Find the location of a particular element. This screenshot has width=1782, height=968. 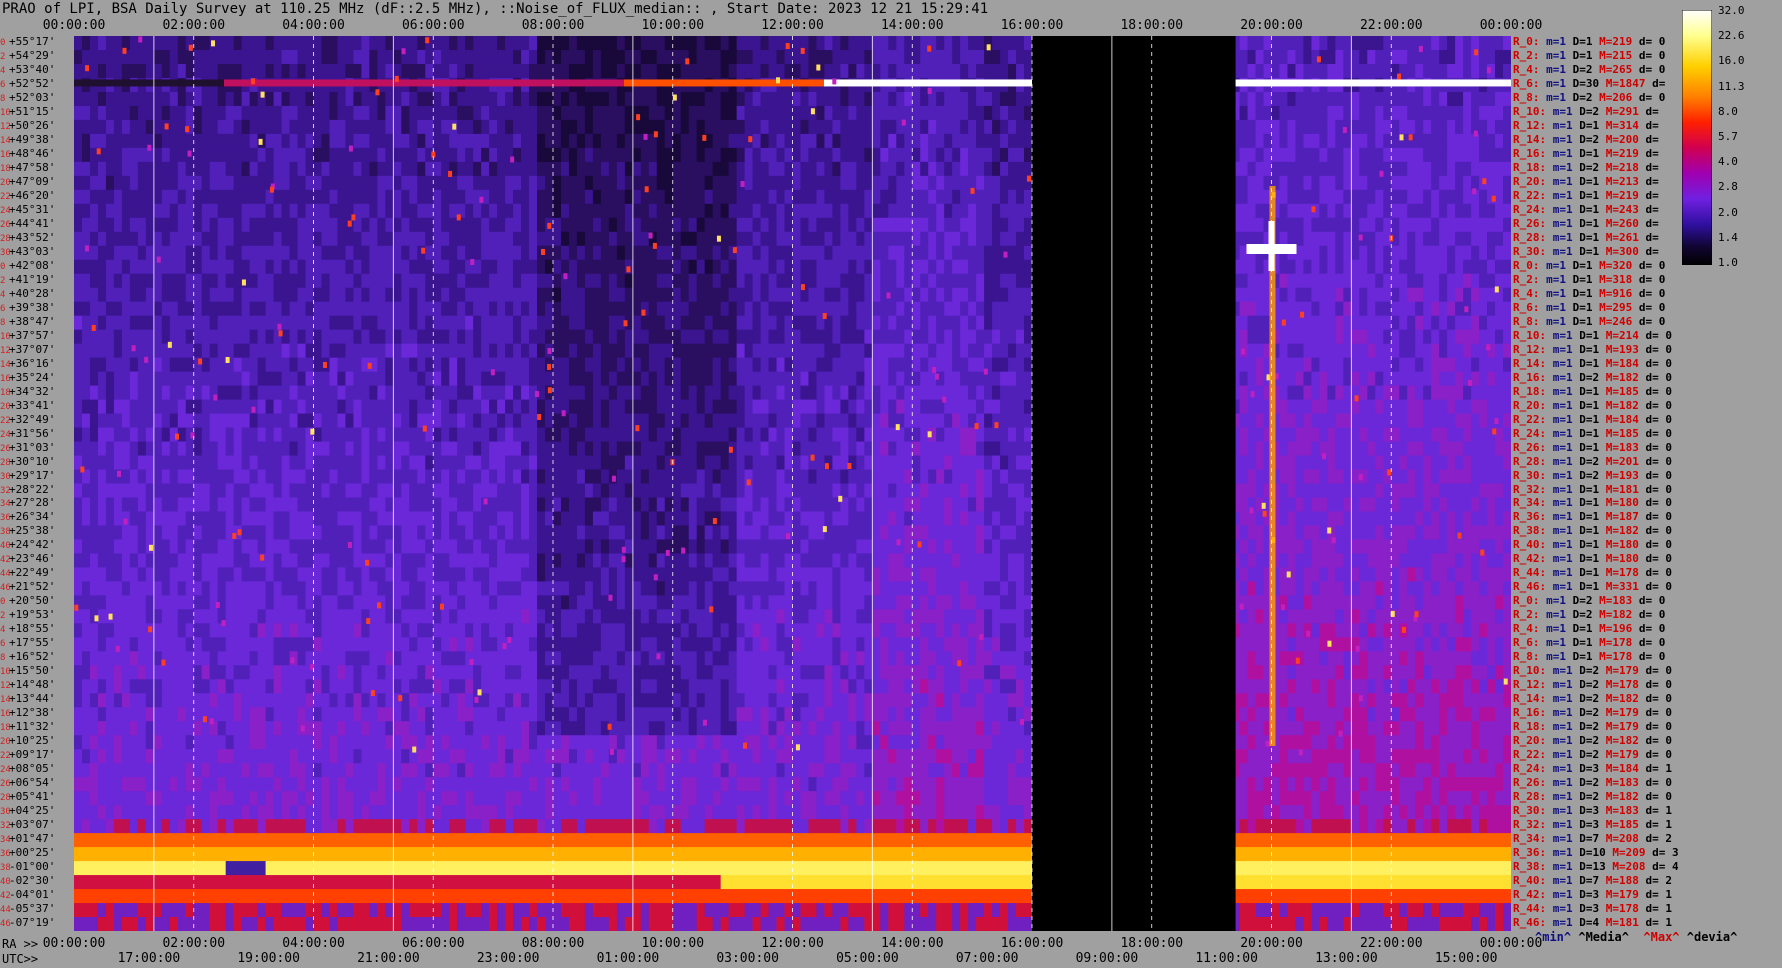

row-index: 0 is located at coordinates (3, 266).